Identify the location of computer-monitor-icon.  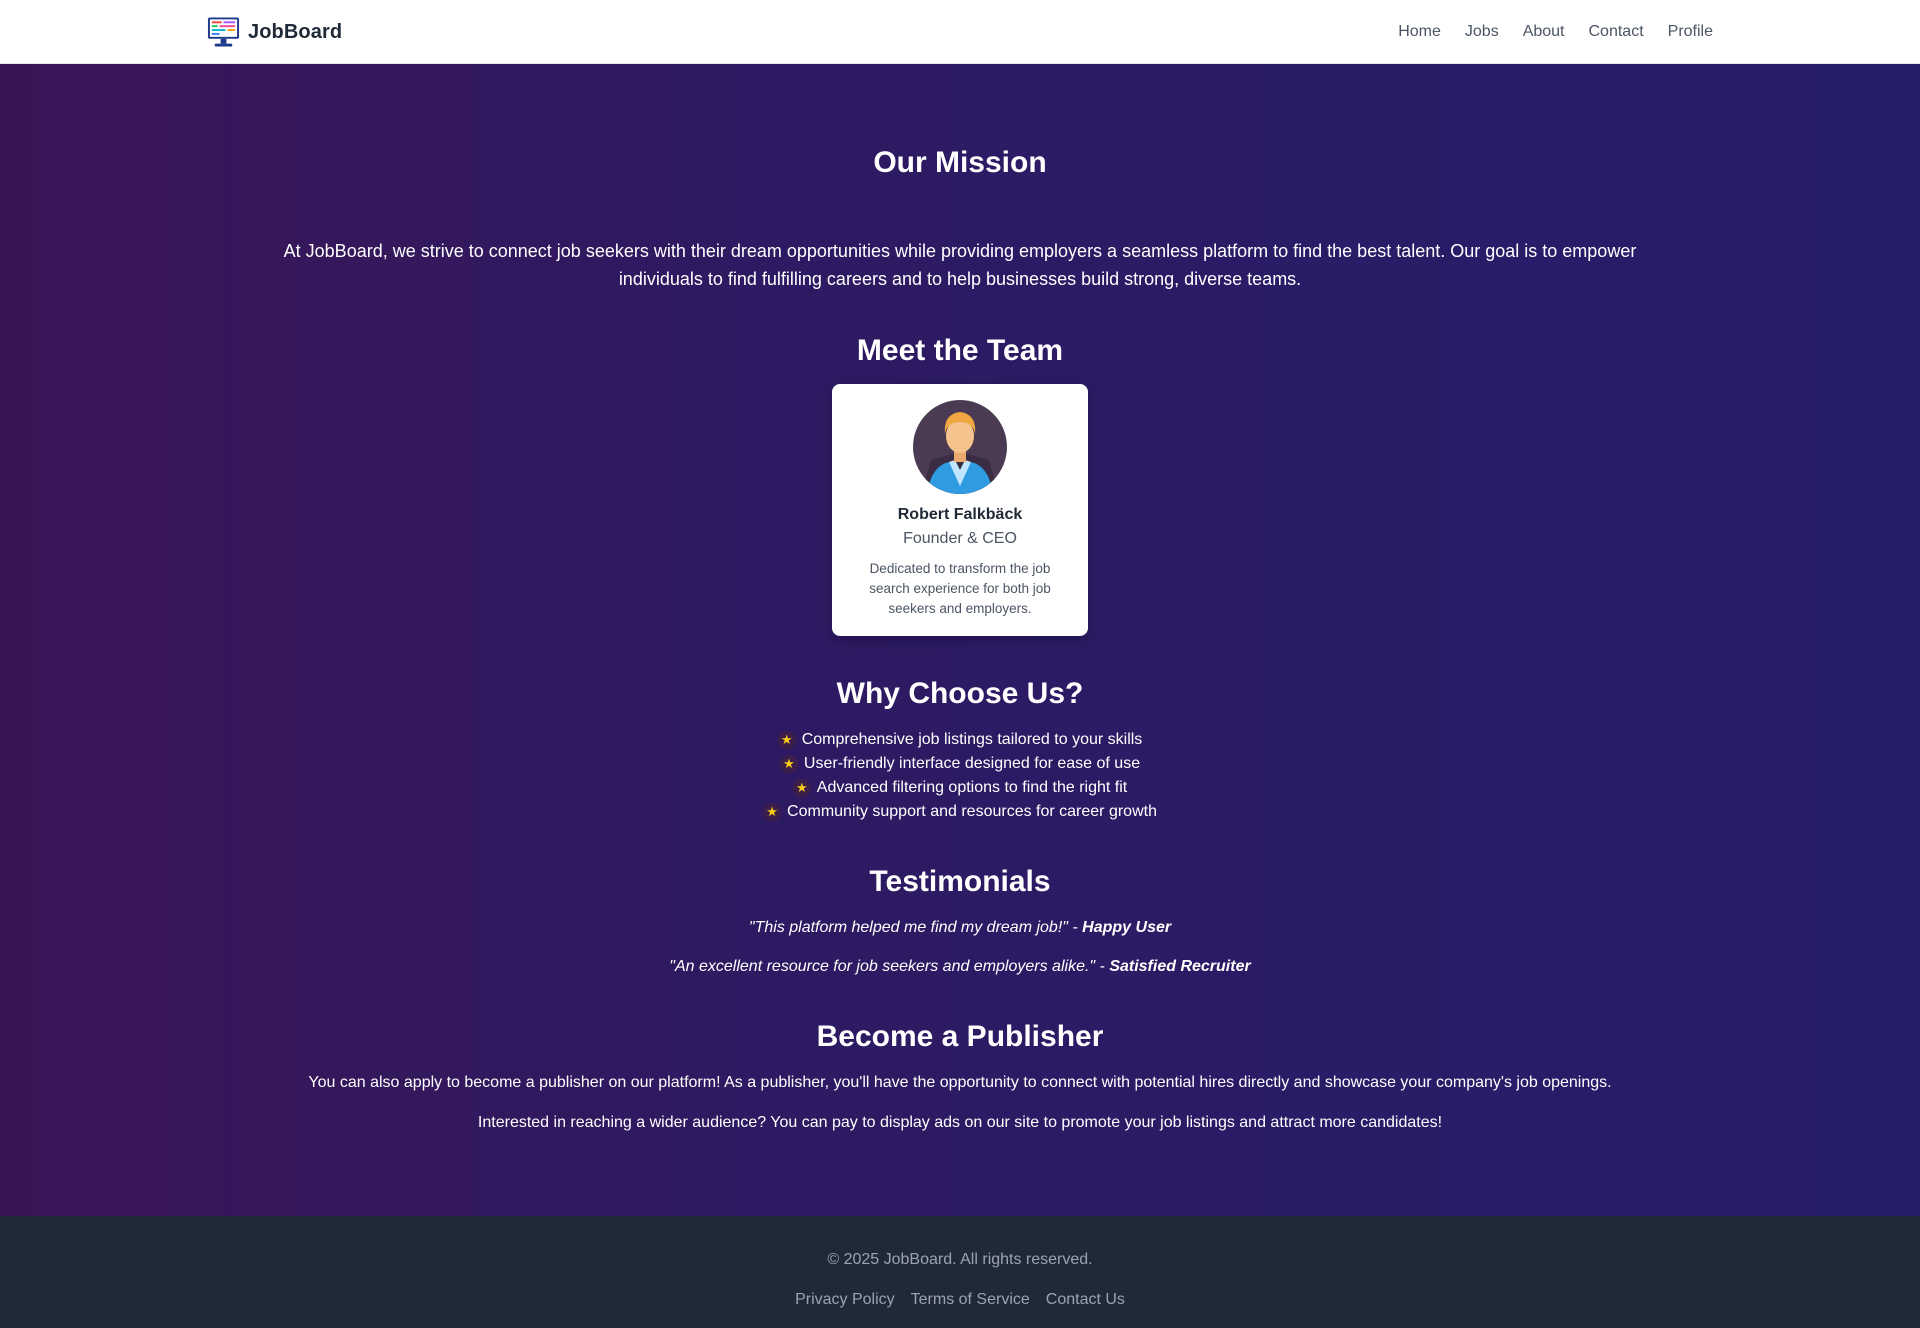
(223, 32).